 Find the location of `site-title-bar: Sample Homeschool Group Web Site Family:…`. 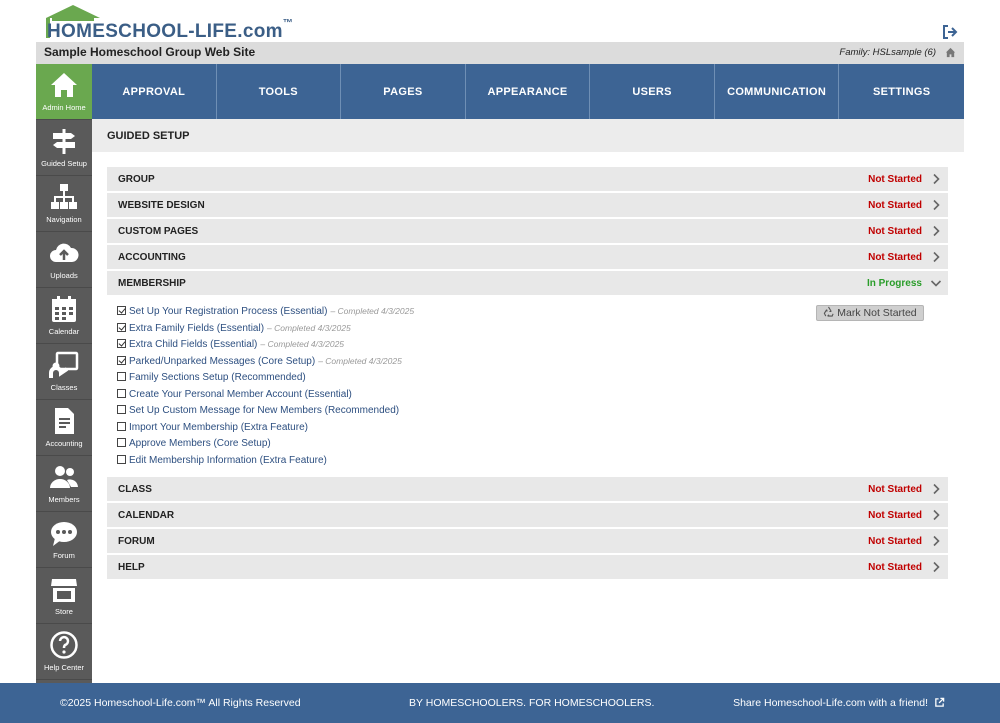

site-title-bar: Sample Homeschool Group Web Site Family:… is located at coordinates (500, 53).